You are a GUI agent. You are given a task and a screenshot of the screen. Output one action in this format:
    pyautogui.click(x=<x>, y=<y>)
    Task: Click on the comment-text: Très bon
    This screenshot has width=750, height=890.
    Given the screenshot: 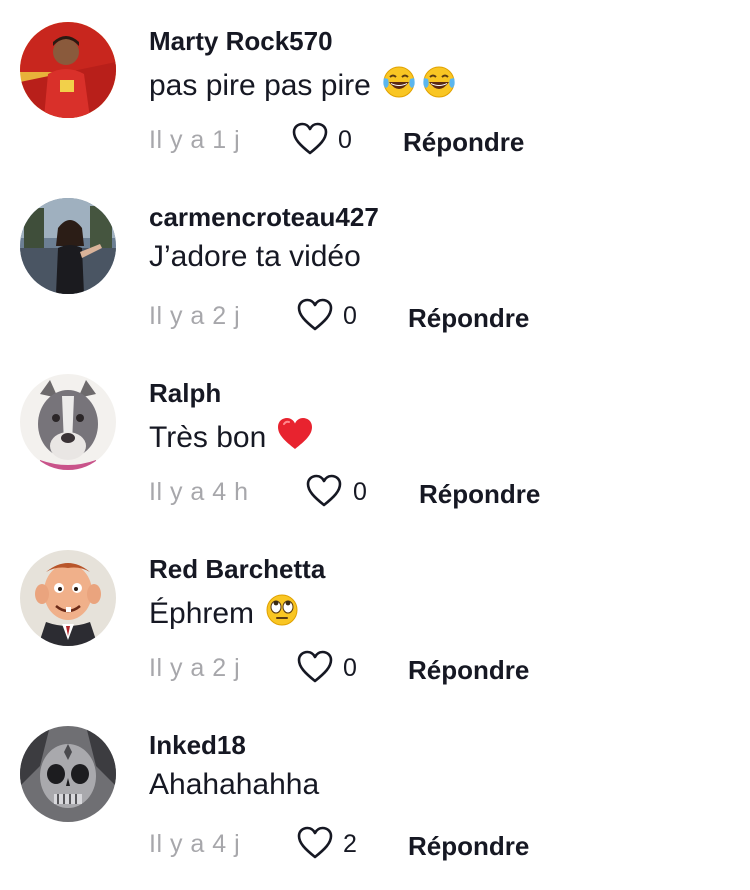 What is the action you would take?
    pyautogui.click(x=231, y=438)
    